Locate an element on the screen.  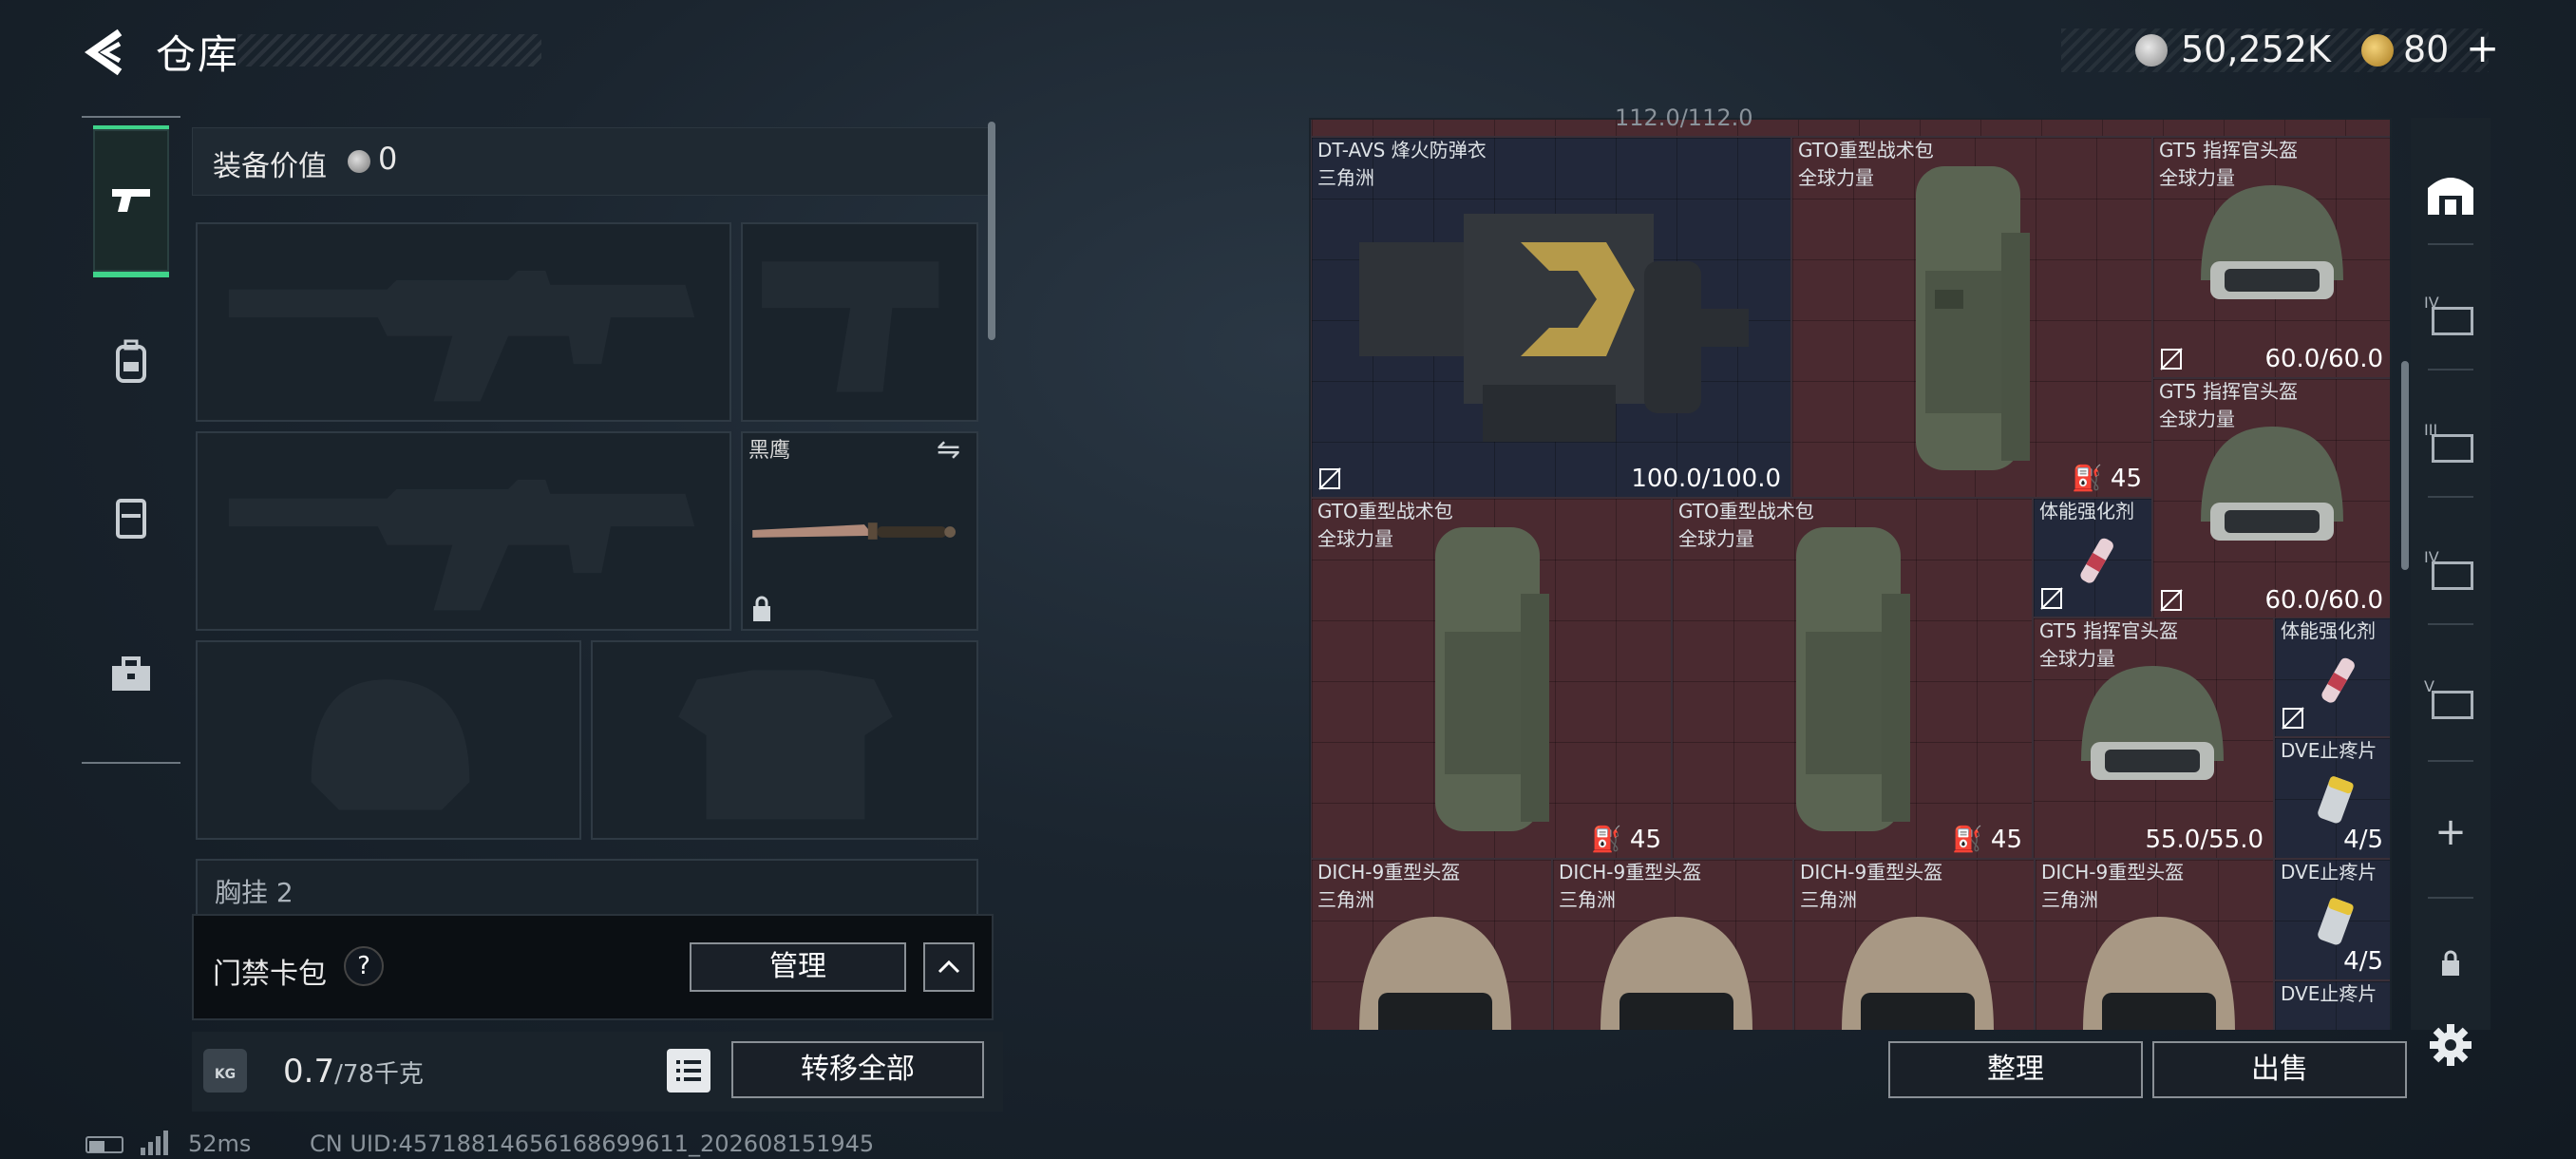
tab-storage-iii: III is located at coordinates (2450, 444).